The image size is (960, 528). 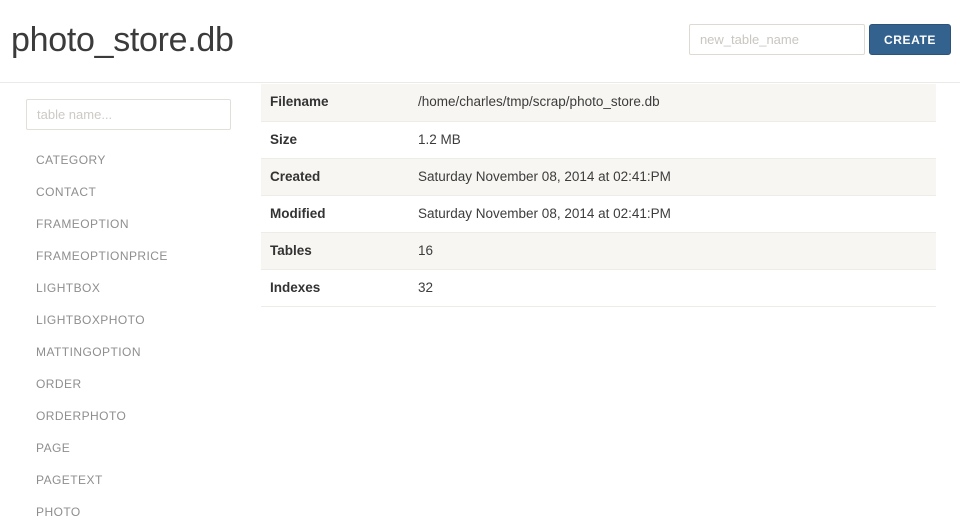 What do you see at coordinates (143, 224) in the screenshot?
I see `table-list-item: FRAMEOPTION` at bounding box center [143, 224].